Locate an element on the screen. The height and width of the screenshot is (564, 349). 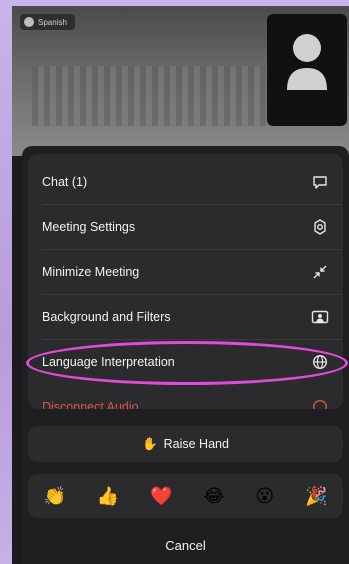
raise-hand-button: ✋ Raise Hand is located at coordinates (185, 444).